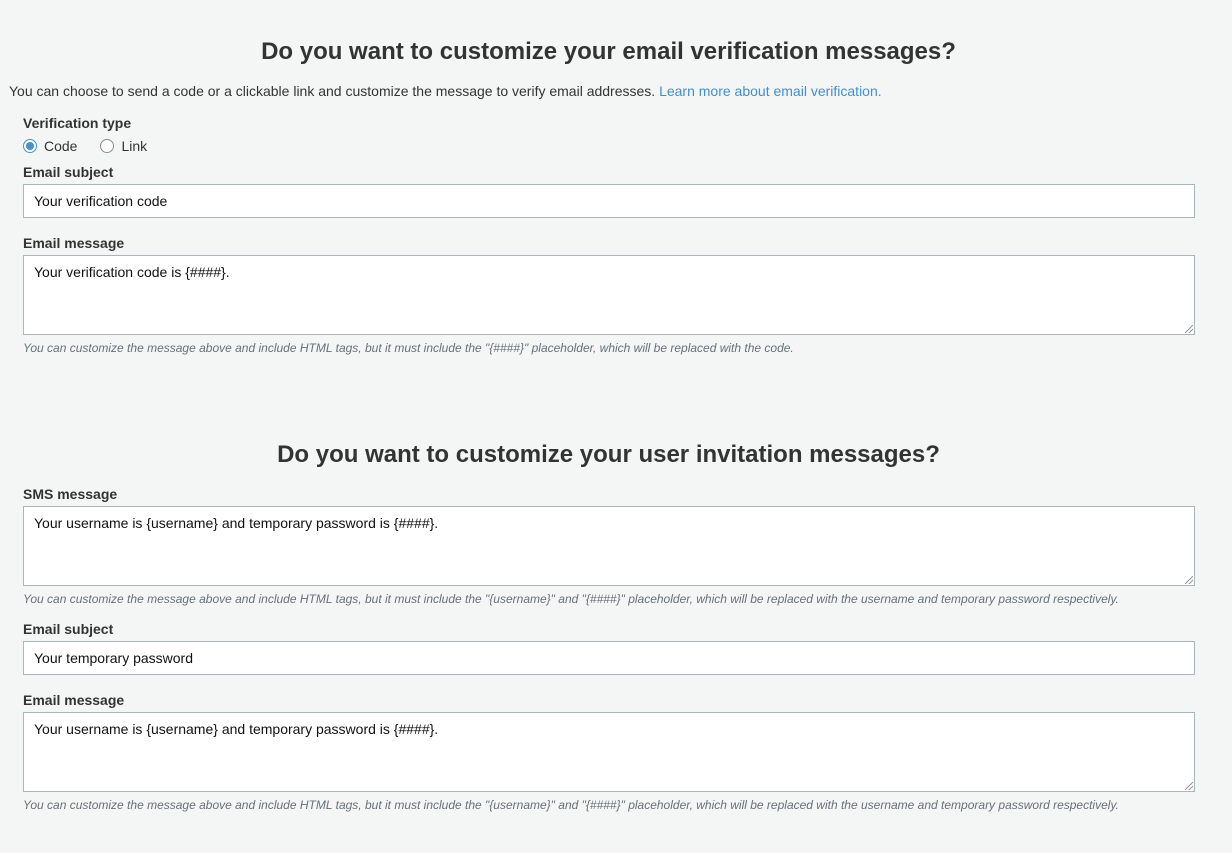  What do you see at coordinates (770, 91) in the screenshot?
I see `learn-more-email-verification-link: Learn more about email verification.` at bounding box center [770, 91].